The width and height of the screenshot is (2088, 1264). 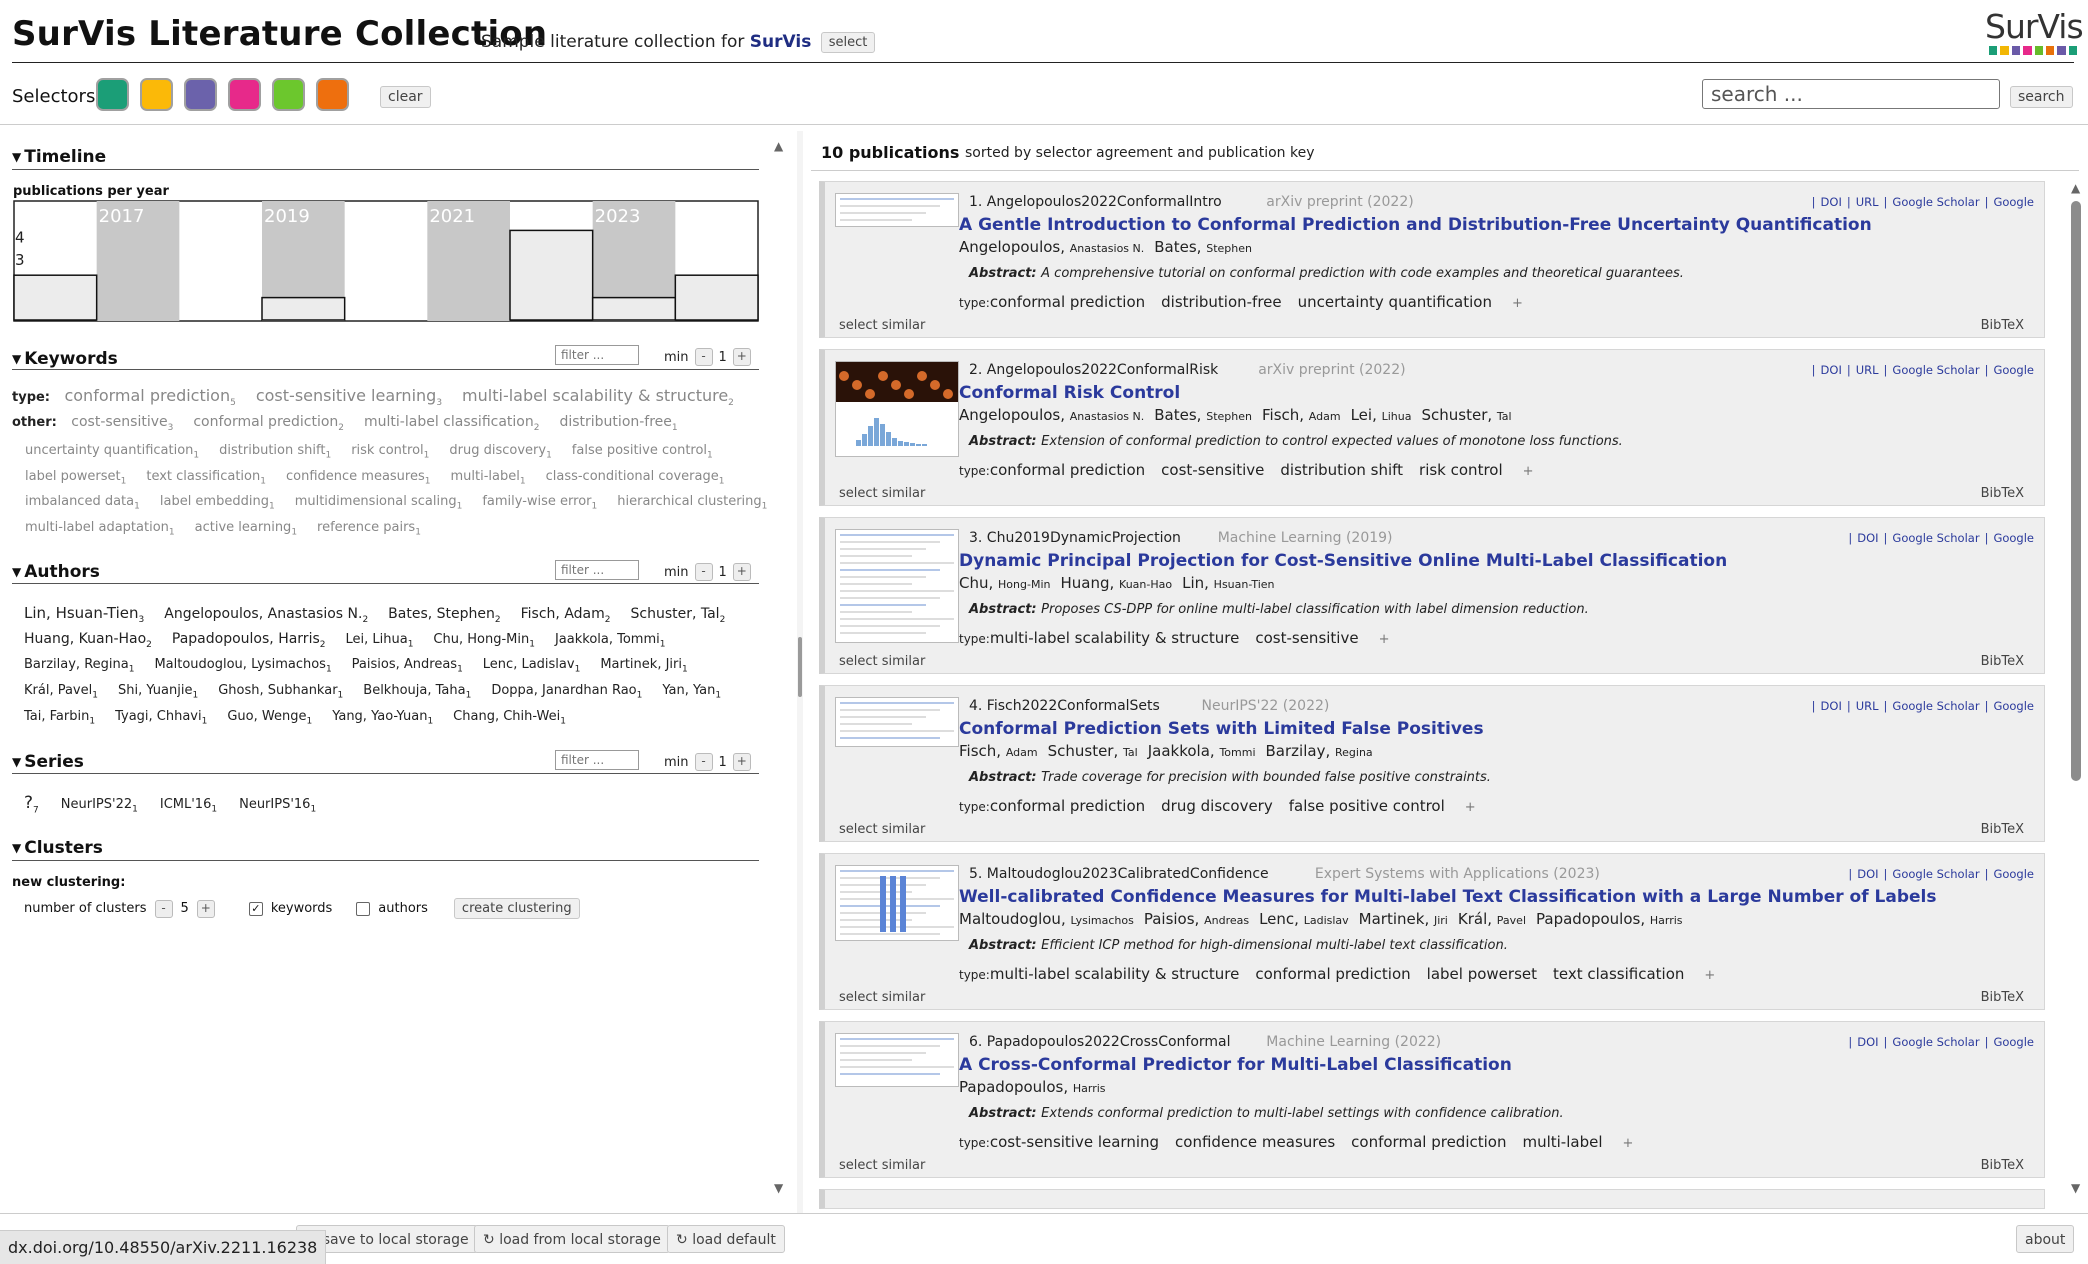 I want to click on timeline-chart: 2016 2017 2018 2019 2020 2021 2022 2023 2024 4 3, so click(x=386, y=261).